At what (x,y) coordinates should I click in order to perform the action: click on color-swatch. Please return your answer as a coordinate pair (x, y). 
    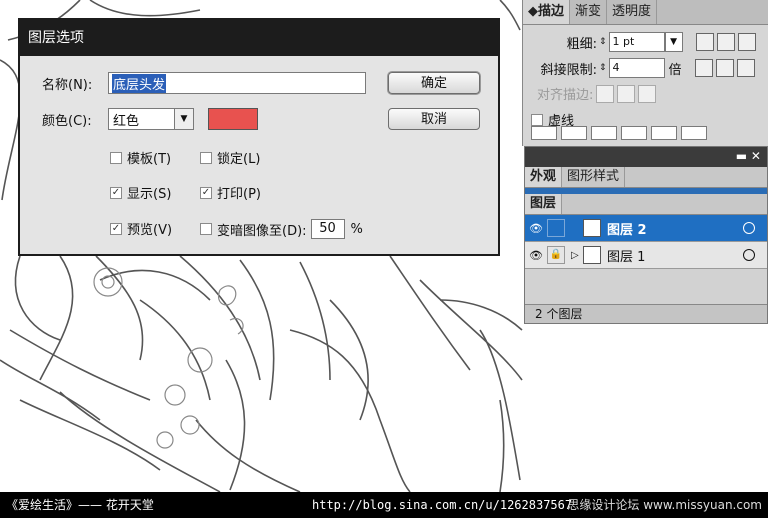
    Looking at the image, I should click on (233, 119).